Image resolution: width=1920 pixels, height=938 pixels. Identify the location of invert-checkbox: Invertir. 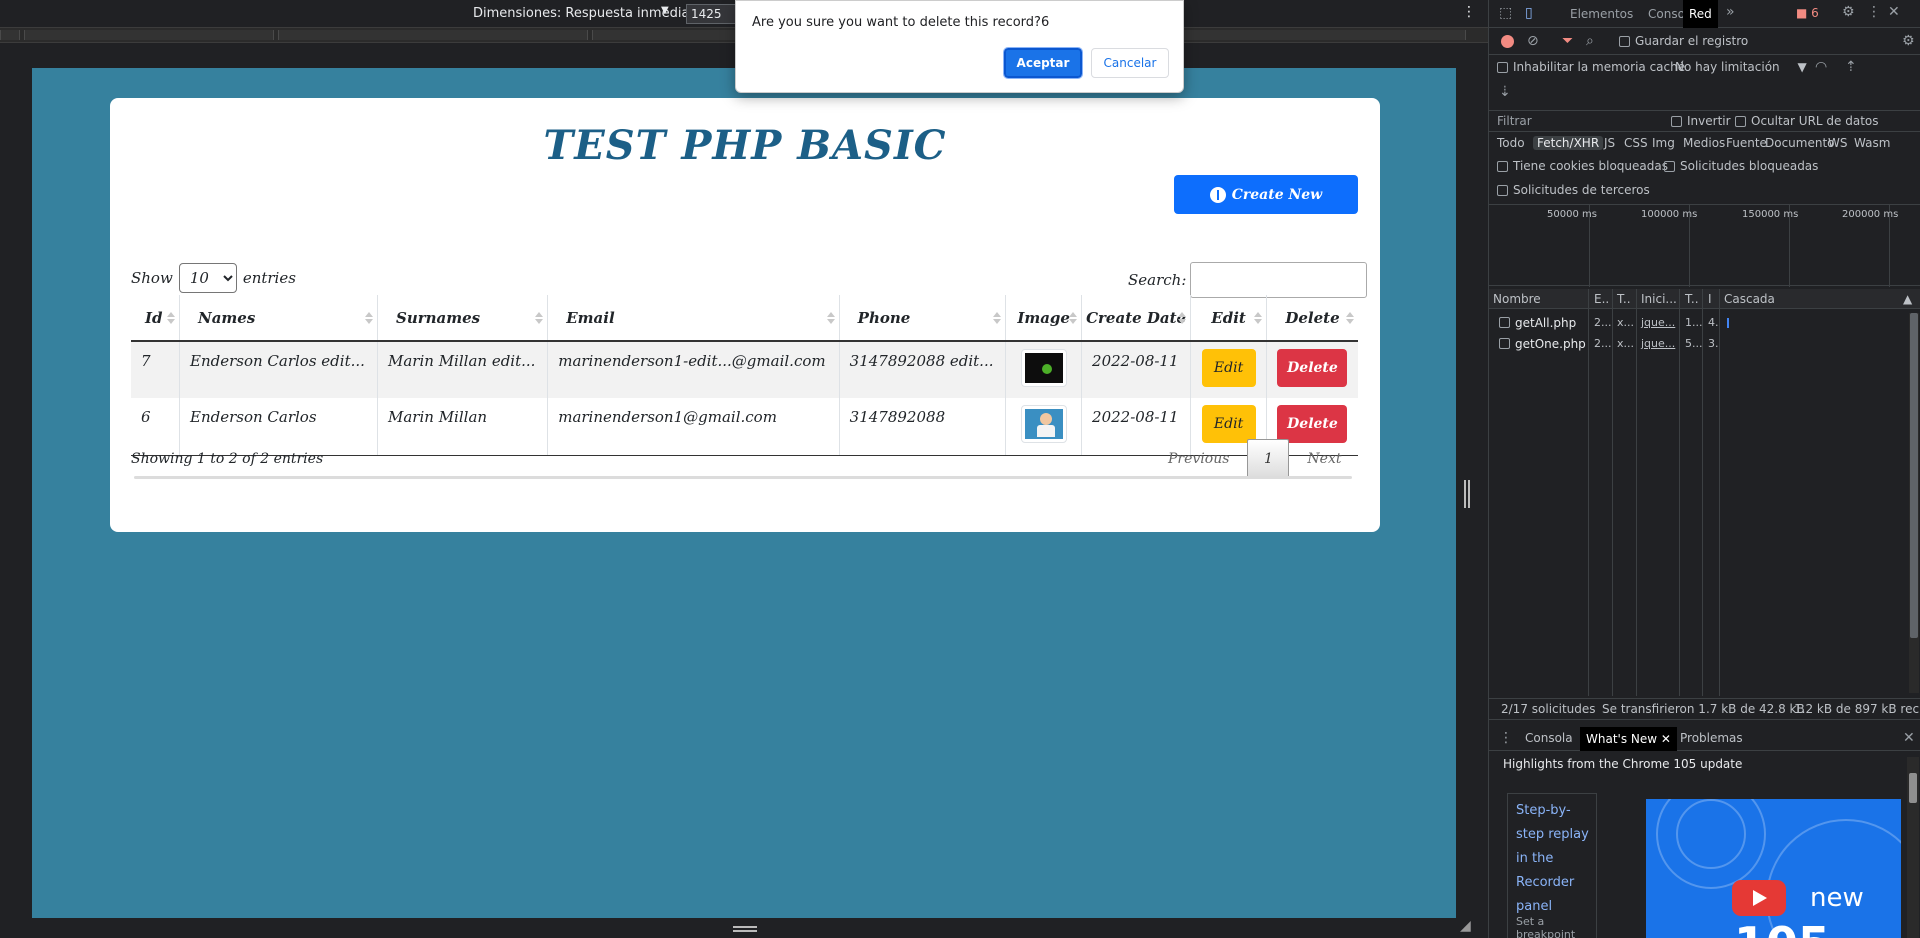
(1701, 121).